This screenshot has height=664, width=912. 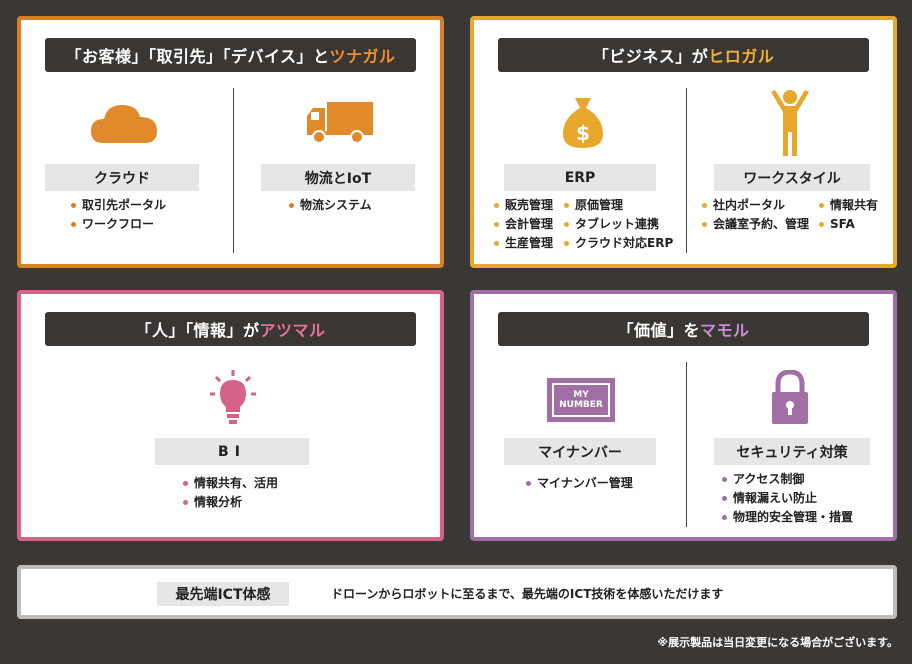 I want to click on ict-description: ドローンからロボットに至るまで、最先端のICT技術を体感いただけます, so click(x=527, y=594).